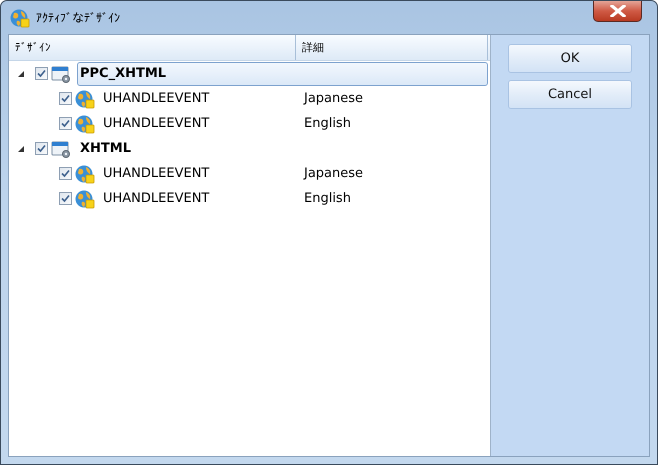  Describe the element at coordinates (570, 58) in the screenshot. I see `dialog-button: OK` at that location.